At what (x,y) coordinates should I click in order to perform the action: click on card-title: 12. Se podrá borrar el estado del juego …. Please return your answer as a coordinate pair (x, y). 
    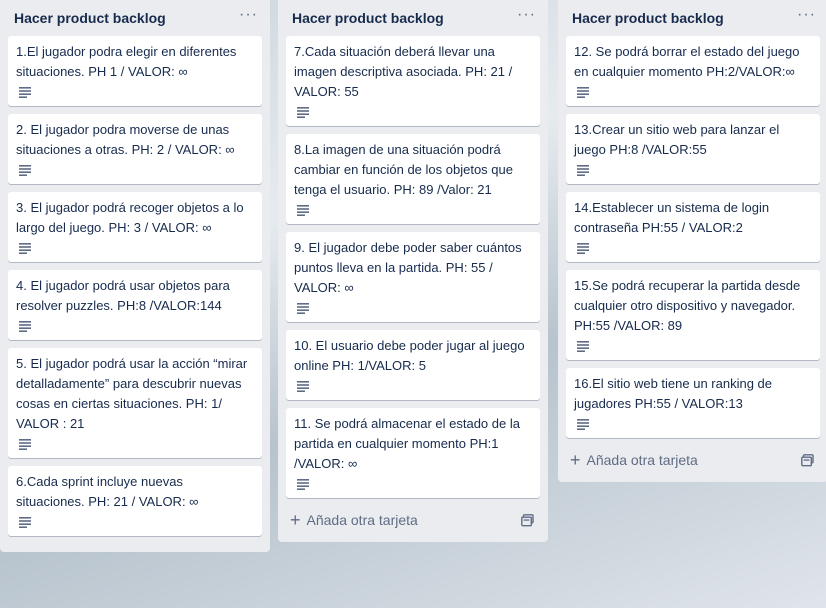
    Looking at the image, I should click on (687, 61).